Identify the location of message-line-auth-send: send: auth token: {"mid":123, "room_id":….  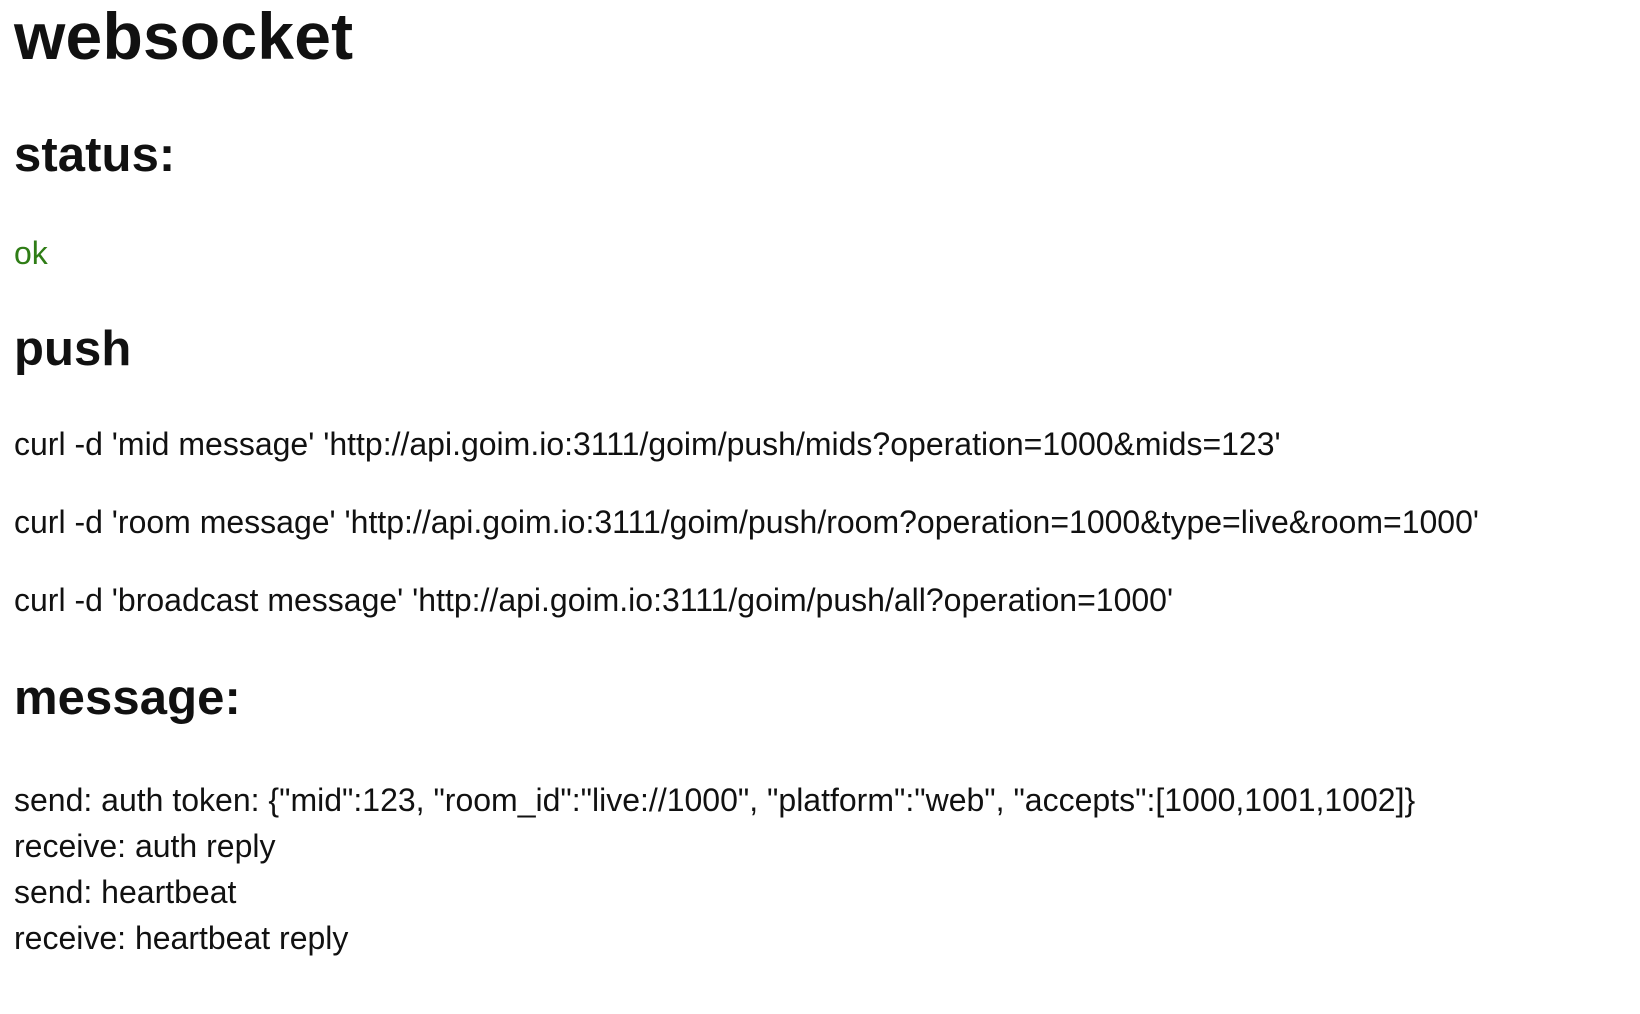
(715, 800).